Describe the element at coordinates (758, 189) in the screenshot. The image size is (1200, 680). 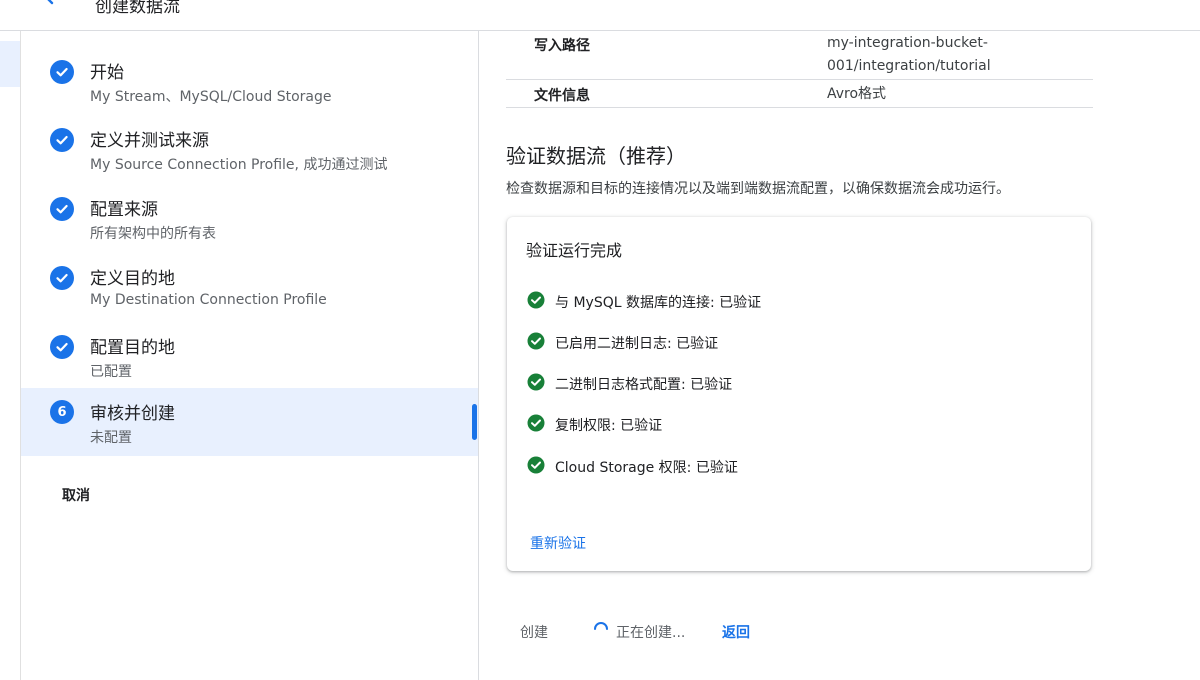
I see `validation-description: 检查数据源和目标的连接情况以及端到端数据流配置，以确保数据流会成功运行。` at that location.